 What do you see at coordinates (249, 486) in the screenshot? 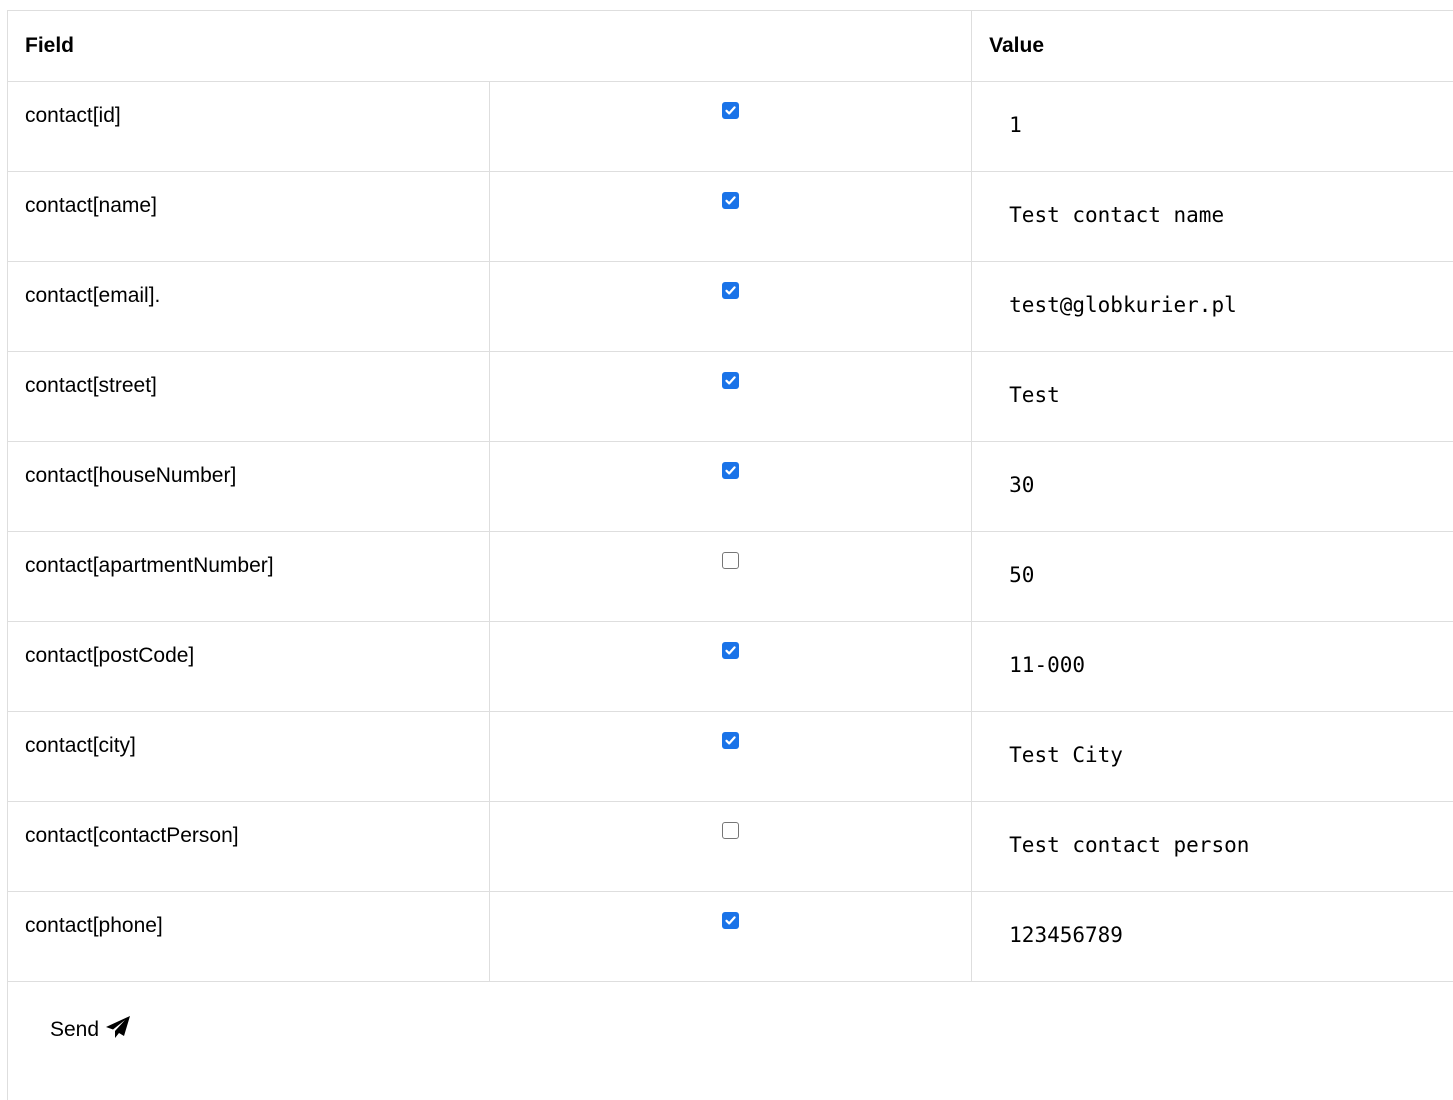
I see `field-name: contact[houseNumber]` at bounding box center [249, 486].